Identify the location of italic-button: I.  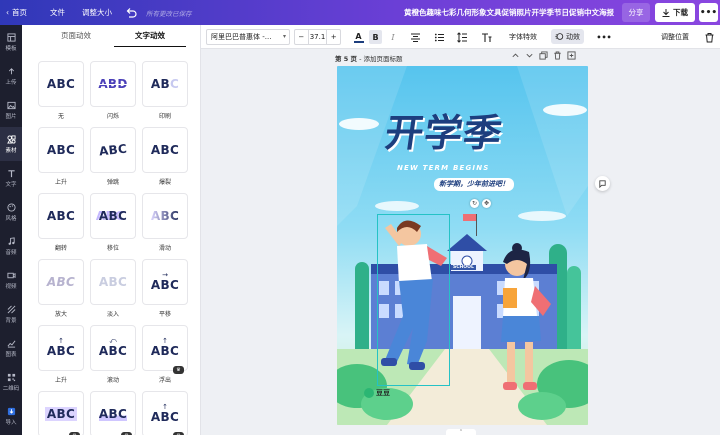
(393, 37).